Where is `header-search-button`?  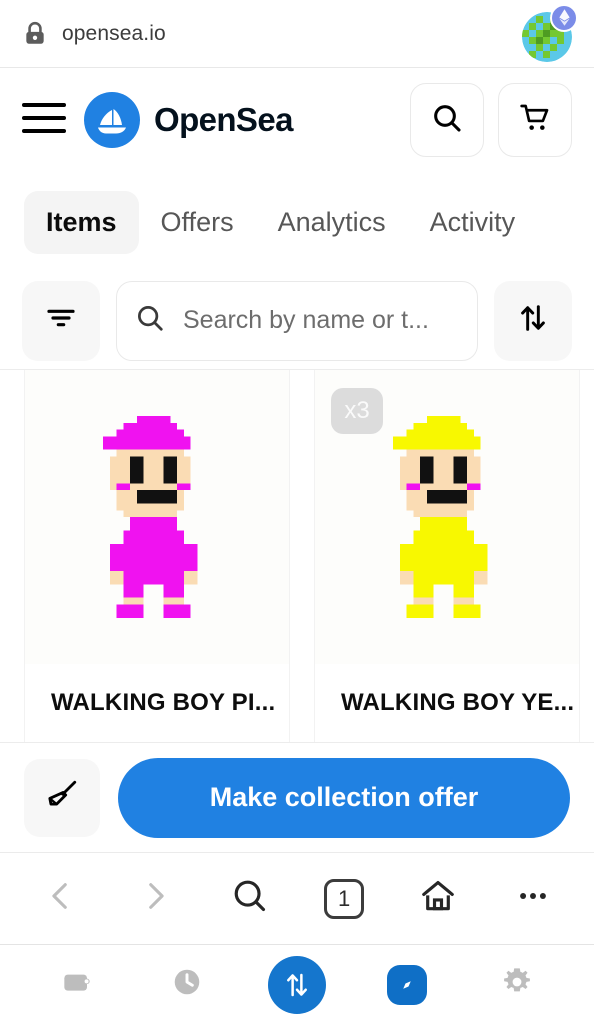
header-search-button is located at coordinates (447, 120).